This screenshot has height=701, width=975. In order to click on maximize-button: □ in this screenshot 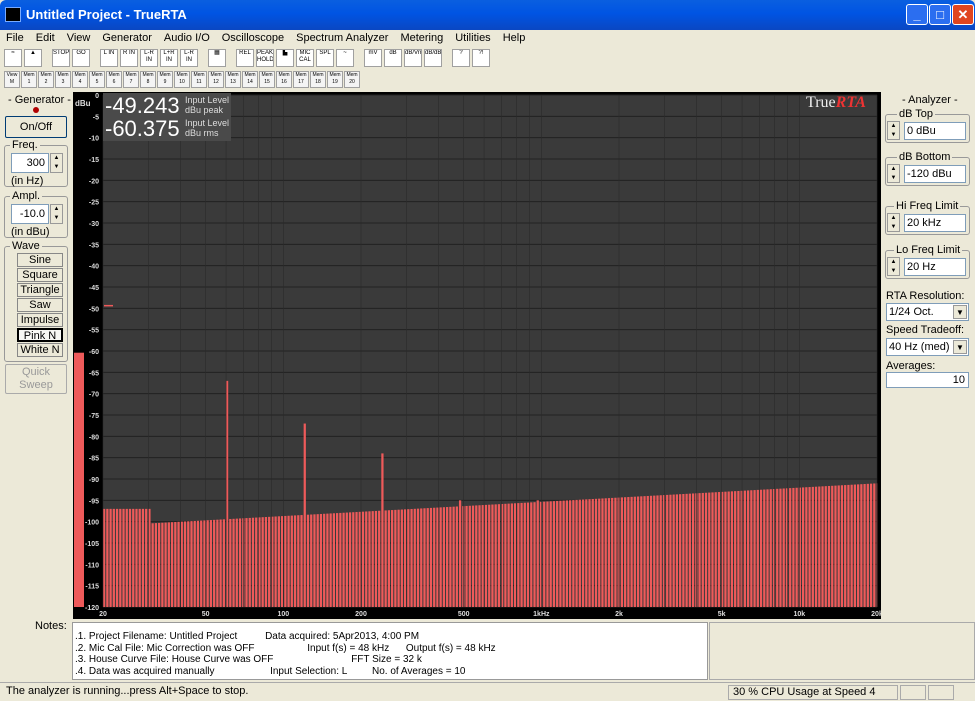, I will do `click(940, 14)`.